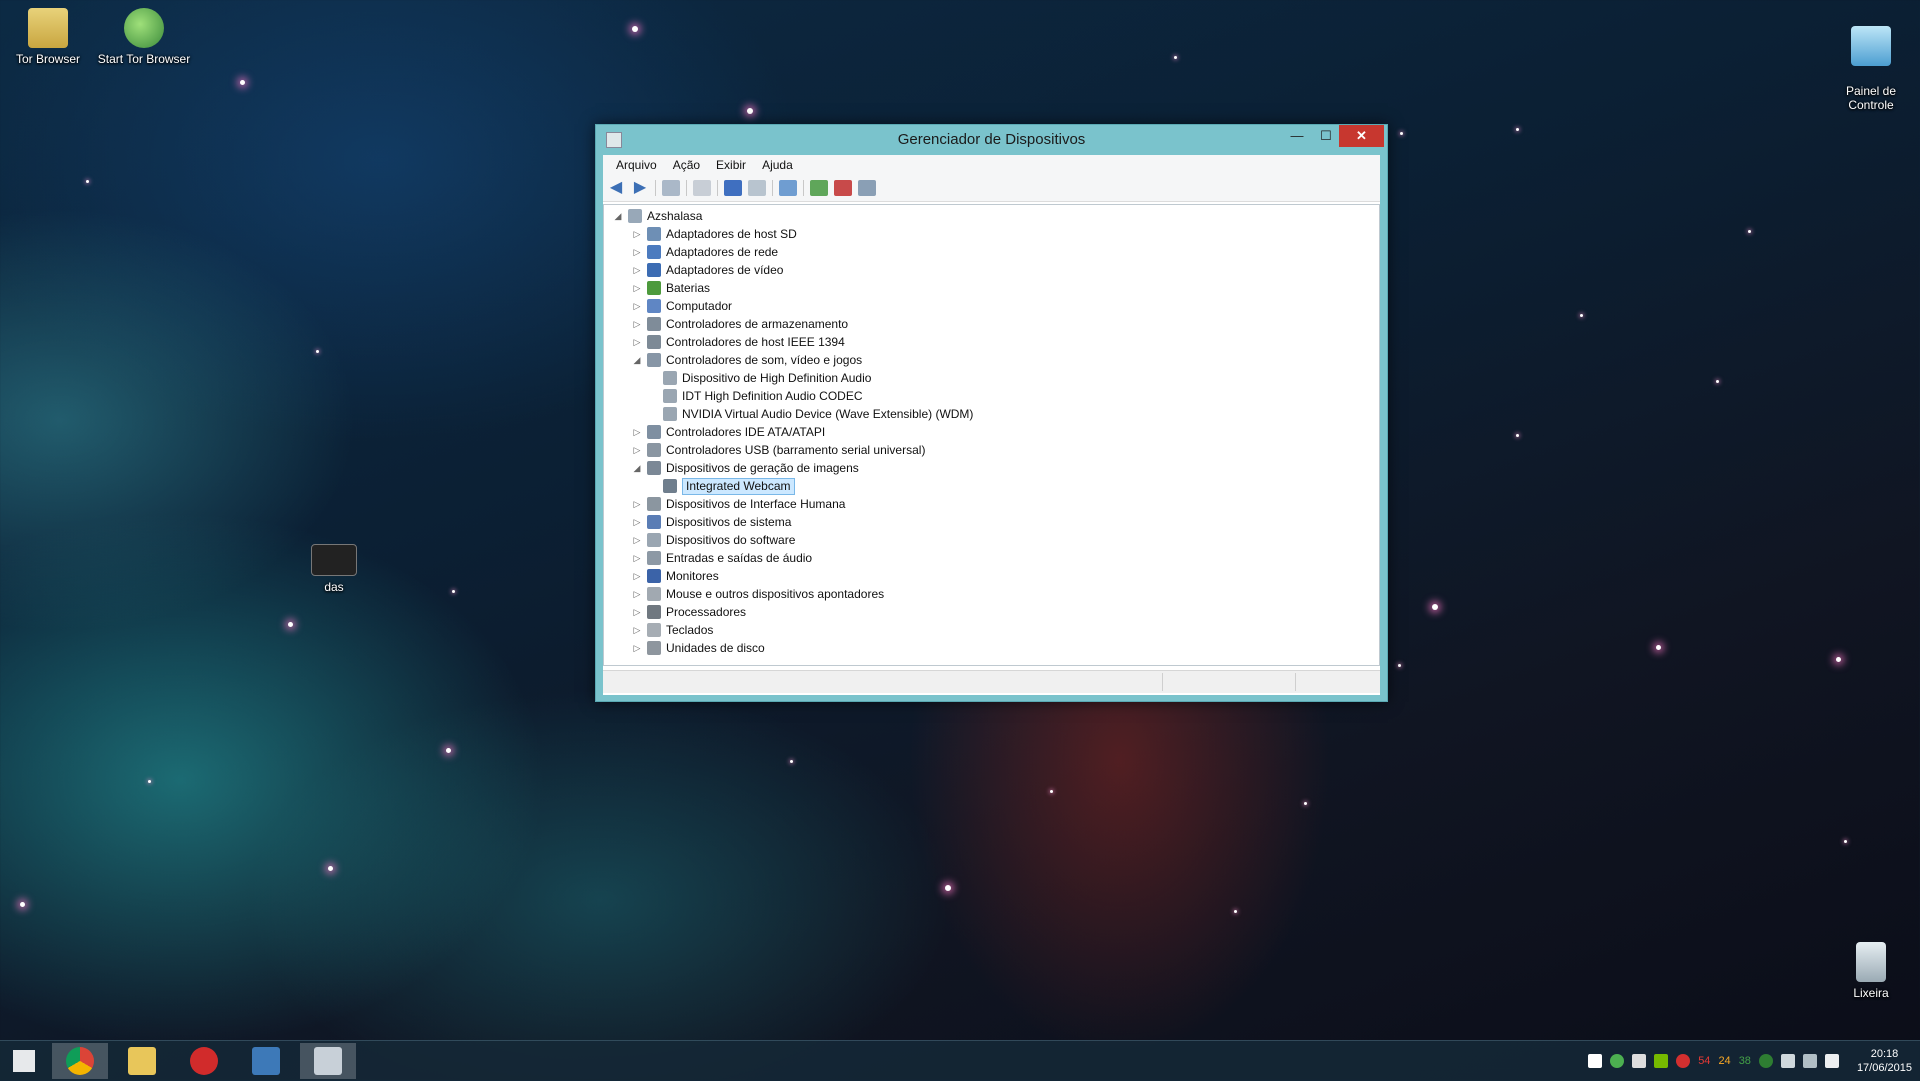 This screenshot has height=1081, width=1920. I want to click on volume-icon, so click(1831, 1061).